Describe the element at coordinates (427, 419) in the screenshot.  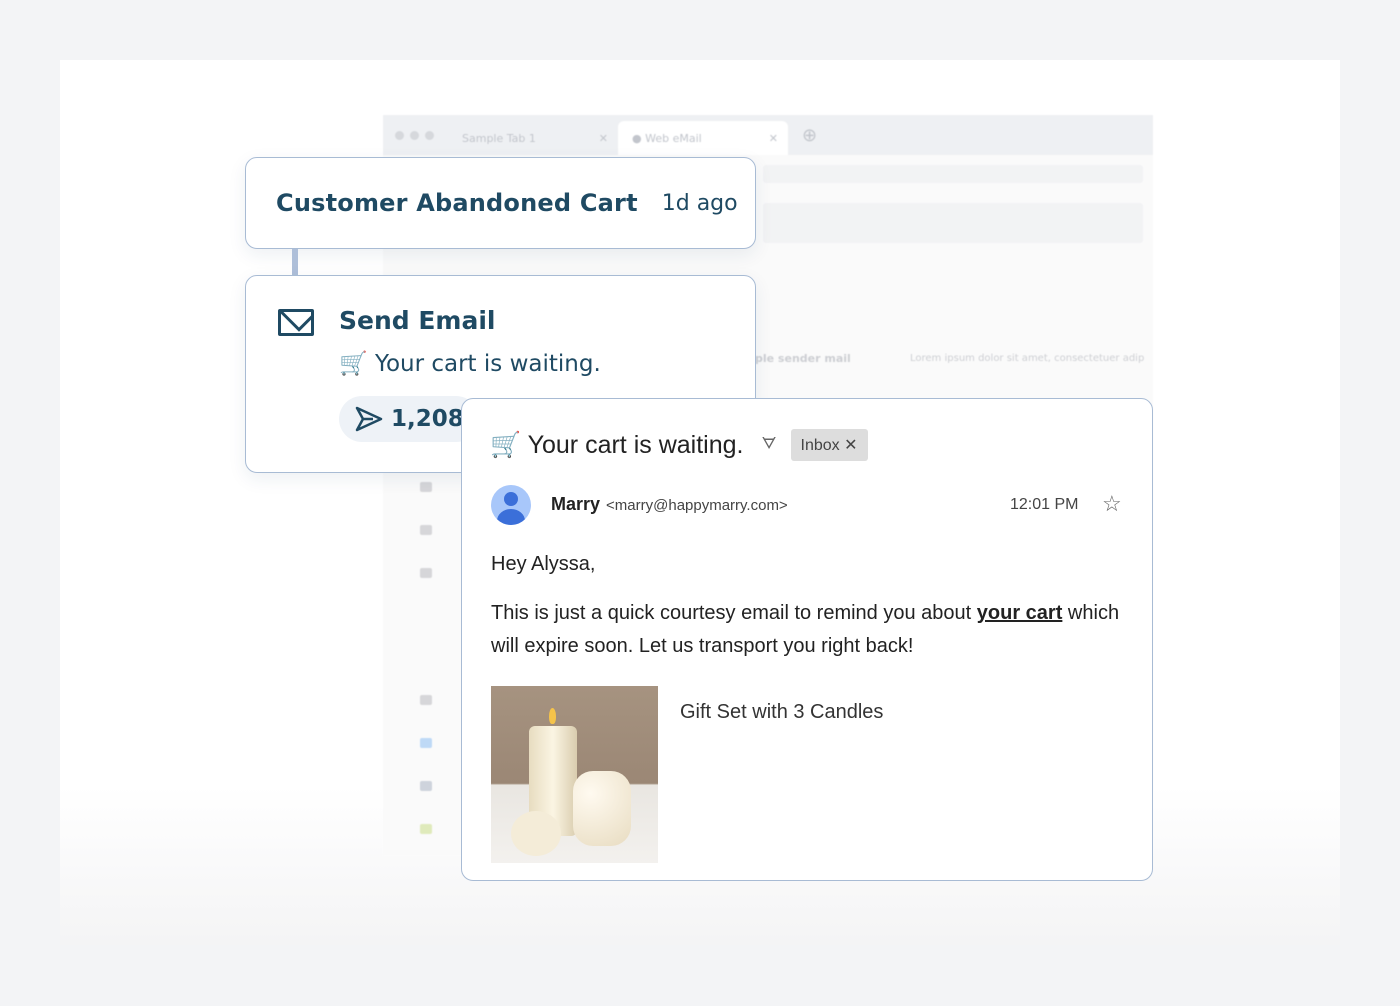
I see `sent-count: 1,208` at that location.